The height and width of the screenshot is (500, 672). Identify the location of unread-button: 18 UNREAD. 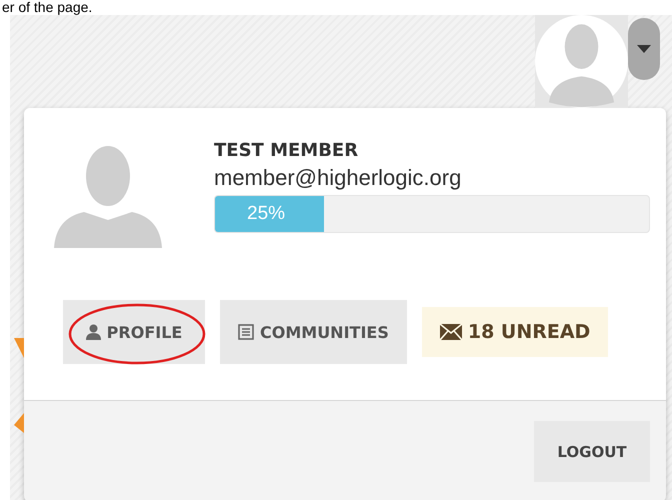
(515, 332).